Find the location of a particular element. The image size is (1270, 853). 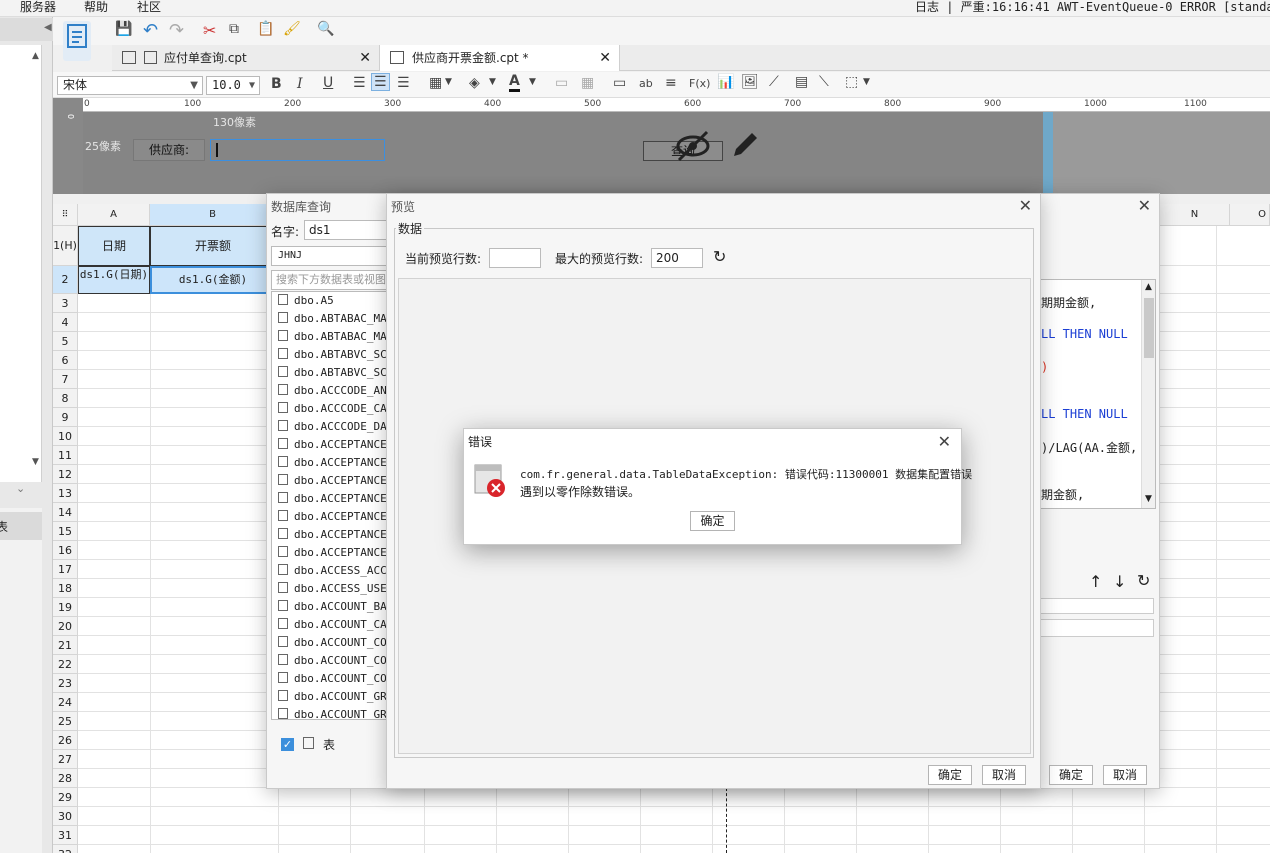

list-icon: ≡ is located at coordinates (671, 83).